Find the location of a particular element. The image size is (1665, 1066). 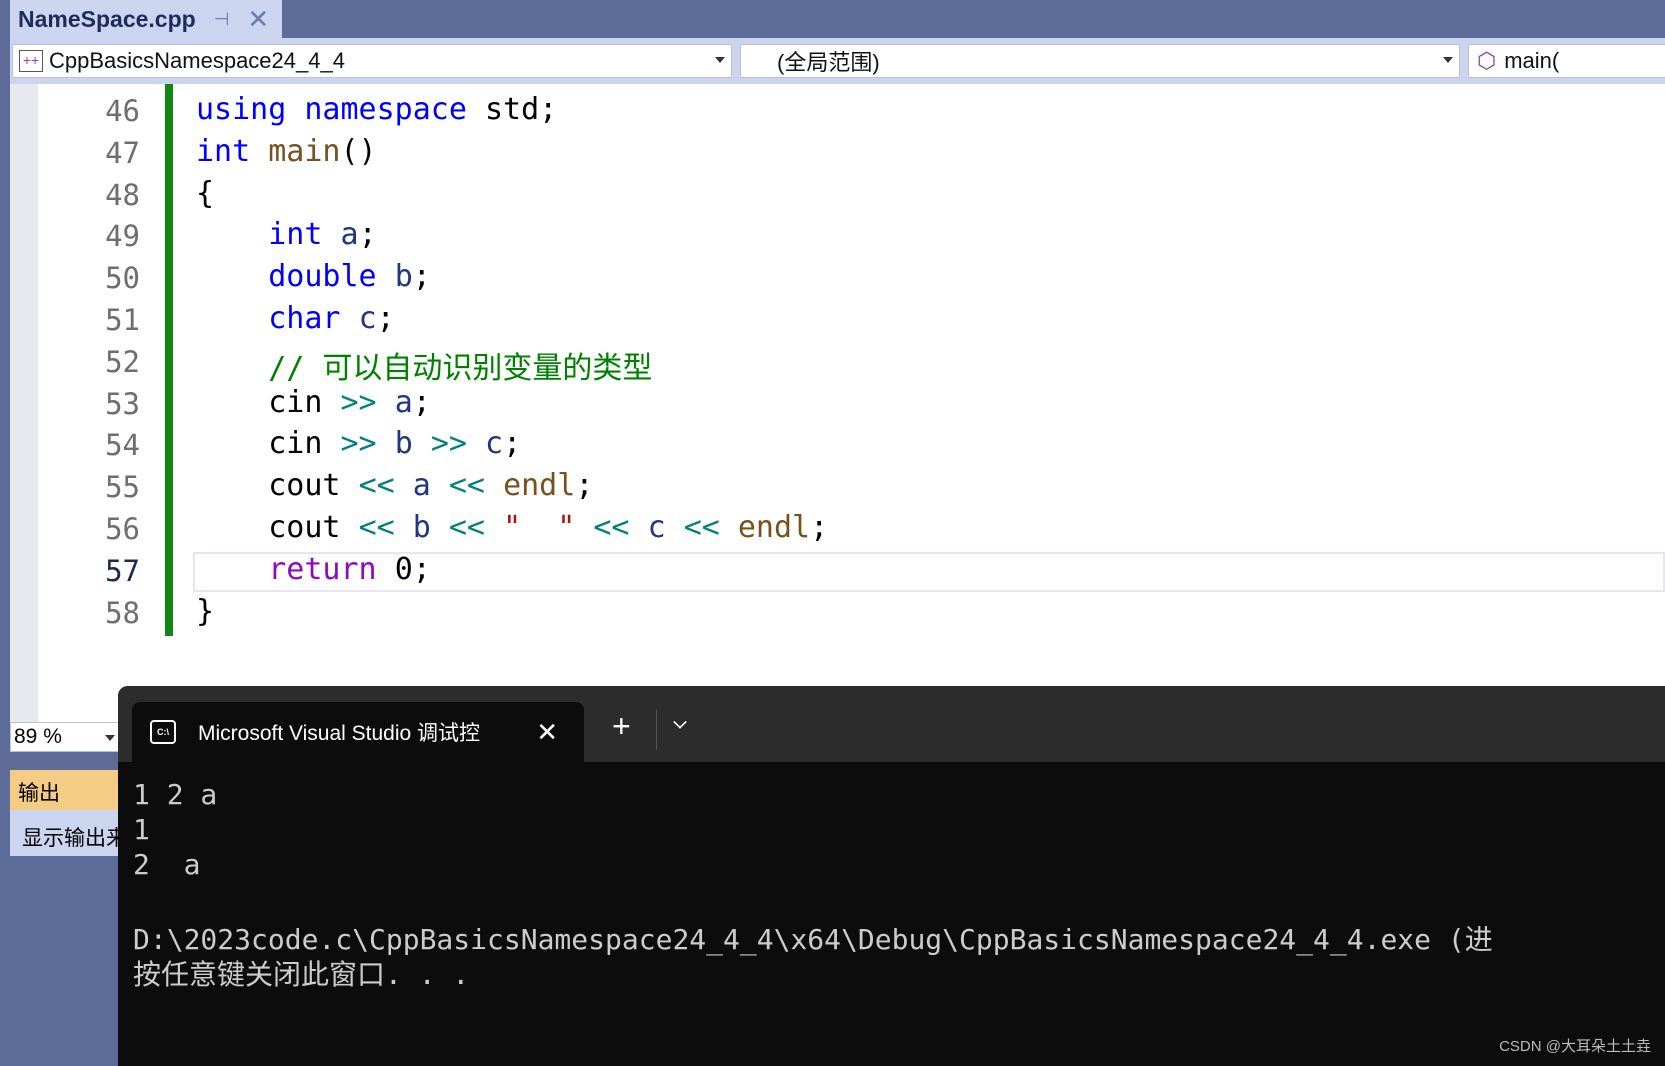

code-token: namespace is located at coordinates (394, 109).